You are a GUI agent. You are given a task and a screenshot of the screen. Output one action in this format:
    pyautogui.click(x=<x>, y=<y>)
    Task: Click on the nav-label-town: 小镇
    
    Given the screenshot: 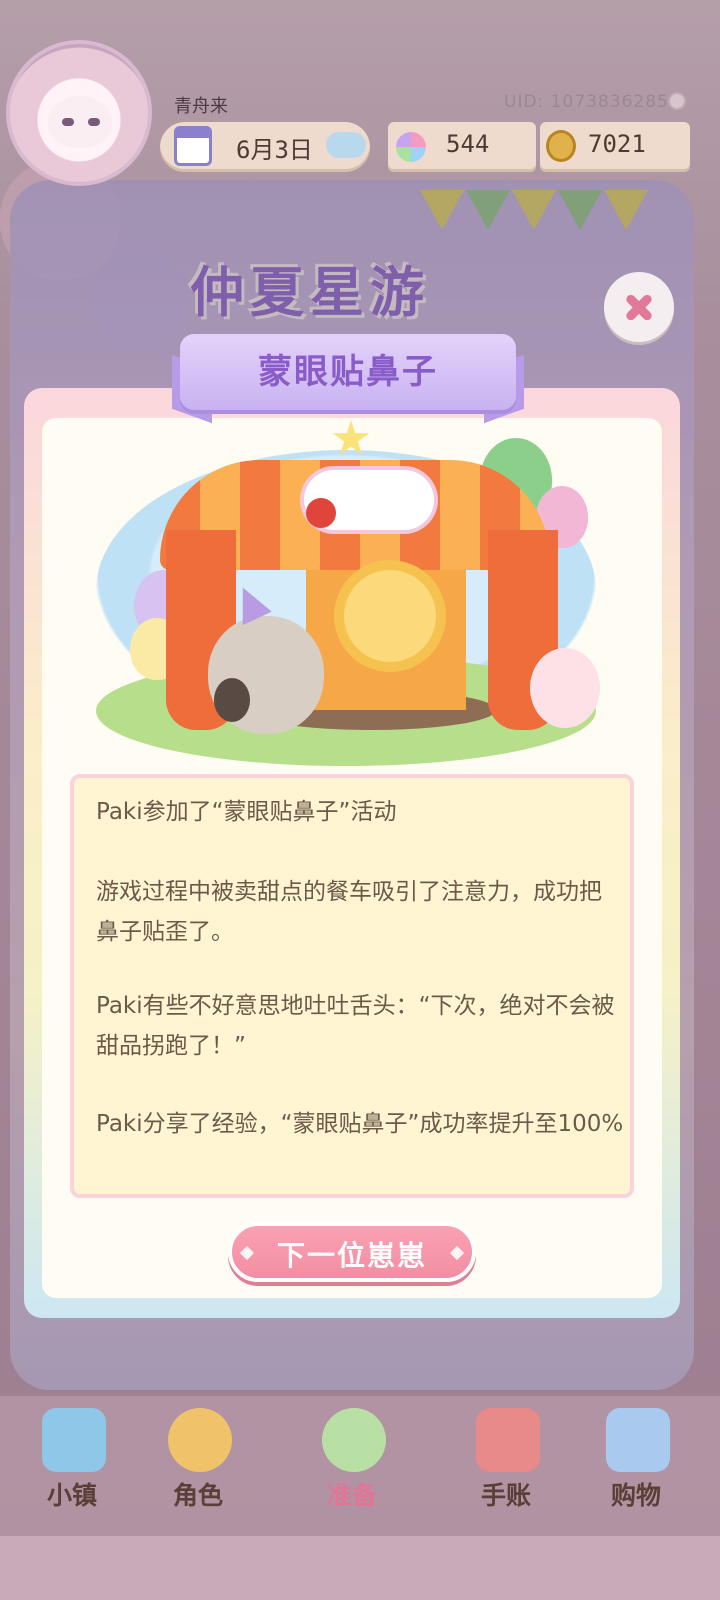 What is the action you would take?
    pyautogui.click(x=71, y=1495)
    